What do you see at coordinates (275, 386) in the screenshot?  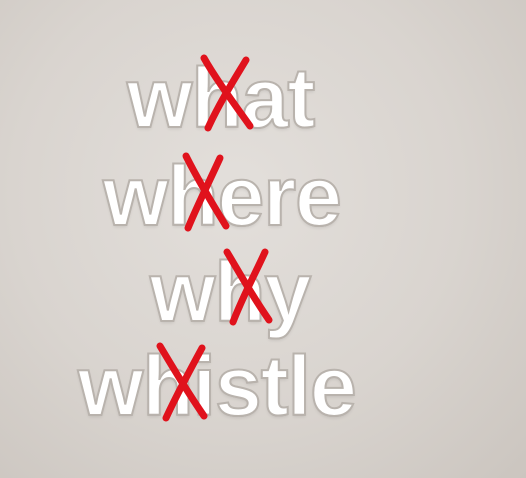 I see `word-rest: istle` at bounding box center [275, 386].